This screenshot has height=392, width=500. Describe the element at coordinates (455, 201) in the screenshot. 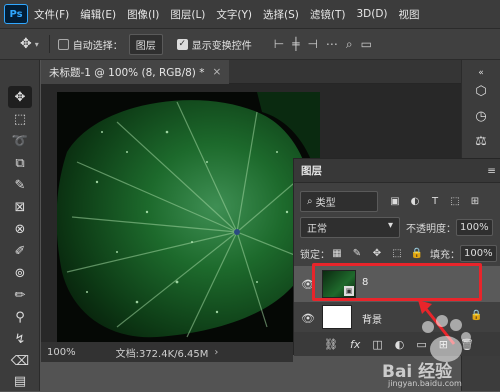

I see `shape-filter-icon: ⬚` at that location.